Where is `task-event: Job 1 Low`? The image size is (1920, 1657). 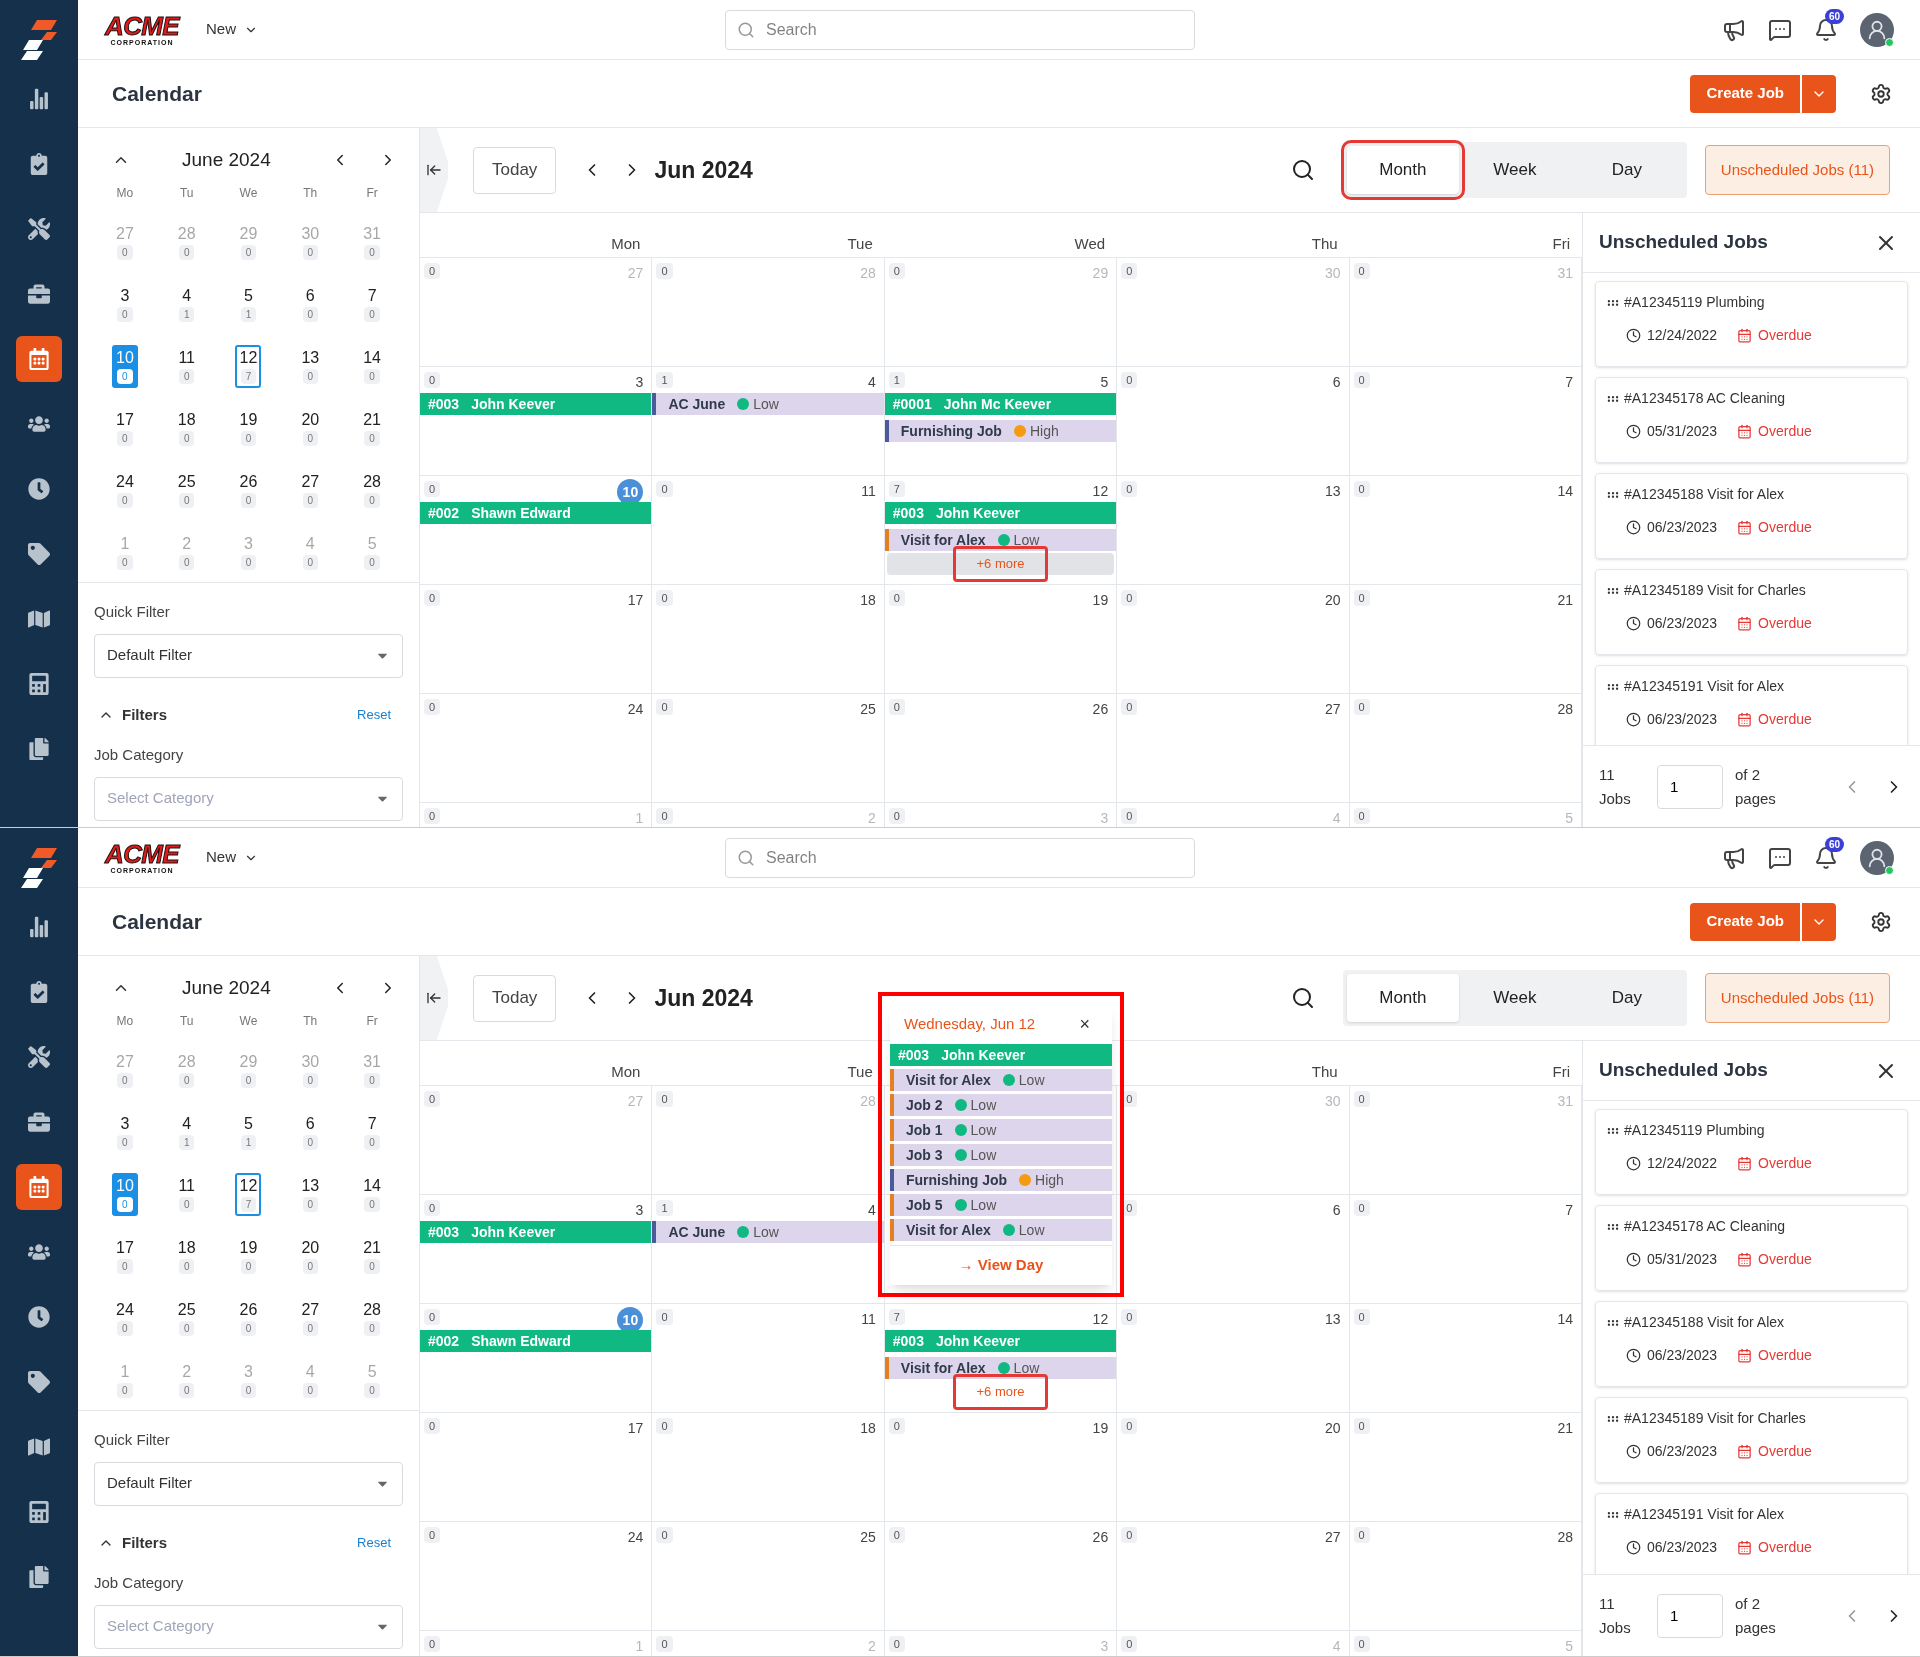
task-event: Job 1 Low is located at coordinates (1001, 1130).